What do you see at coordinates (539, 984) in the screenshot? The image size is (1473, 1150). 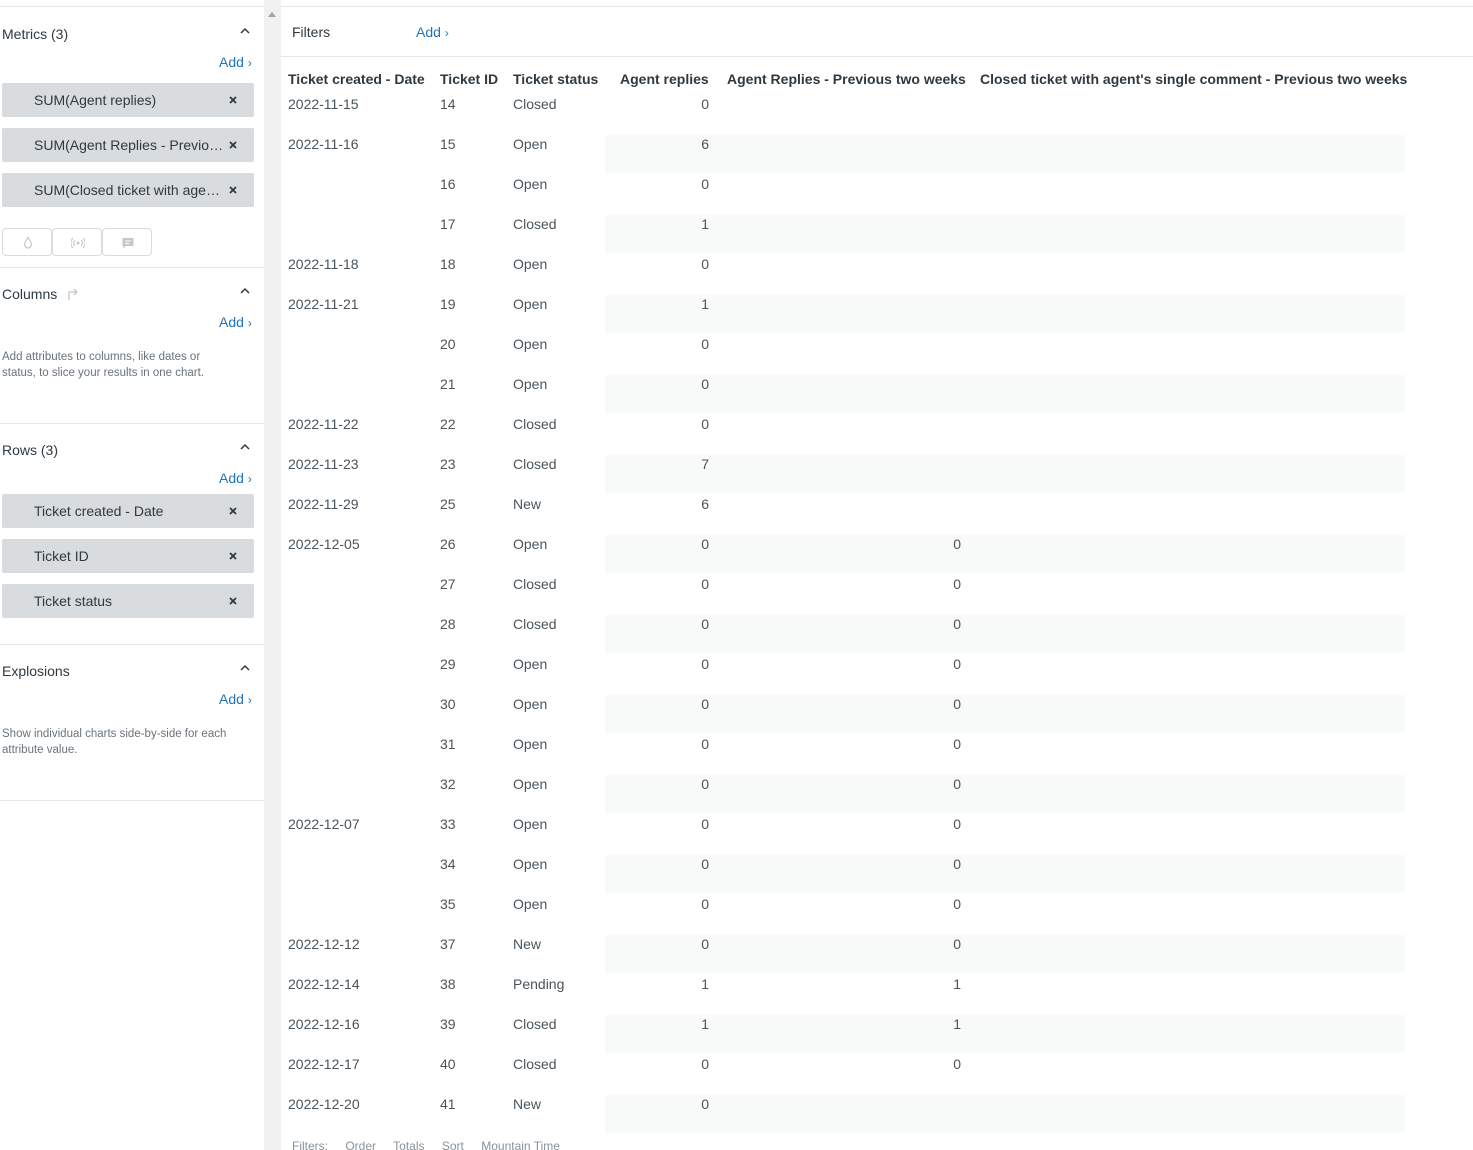 I see `status-cell: Pending` at bounding box center [539, 984].